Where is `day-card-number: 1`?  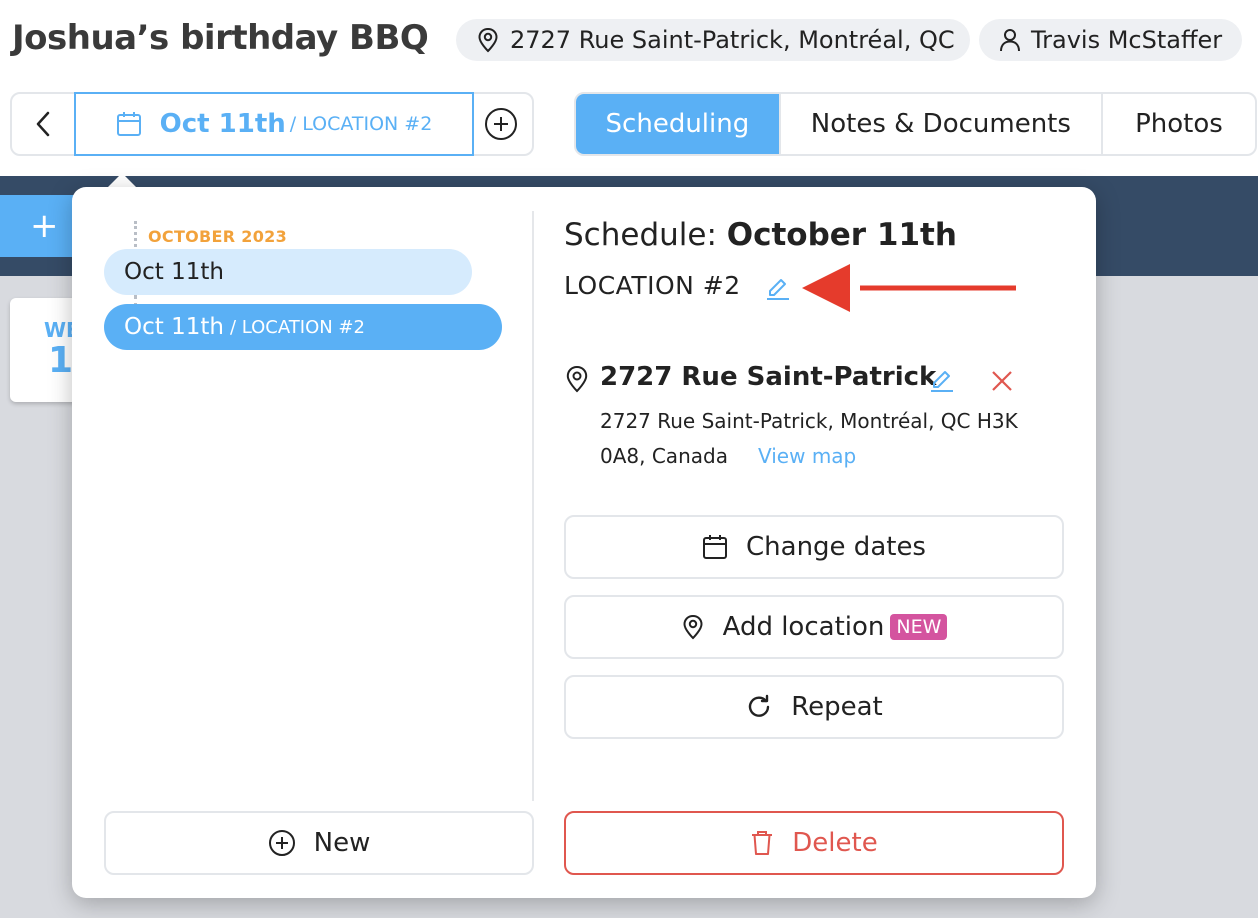 day-card-number: 1 is located at coordinates (61, 360).